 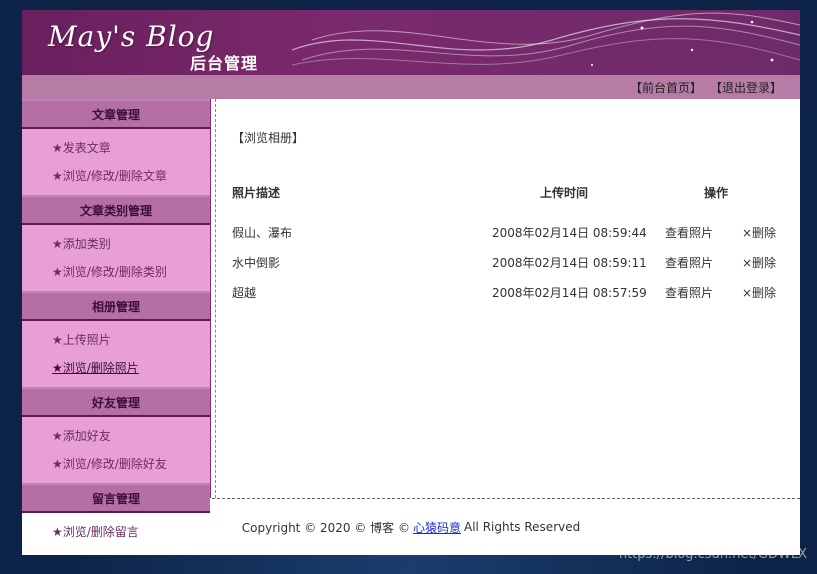 What do you see at coordinates (116, 210) in the screenshot?
I see `sidebar-section-category: 文章类别管理` at bounding box center [116, 210].